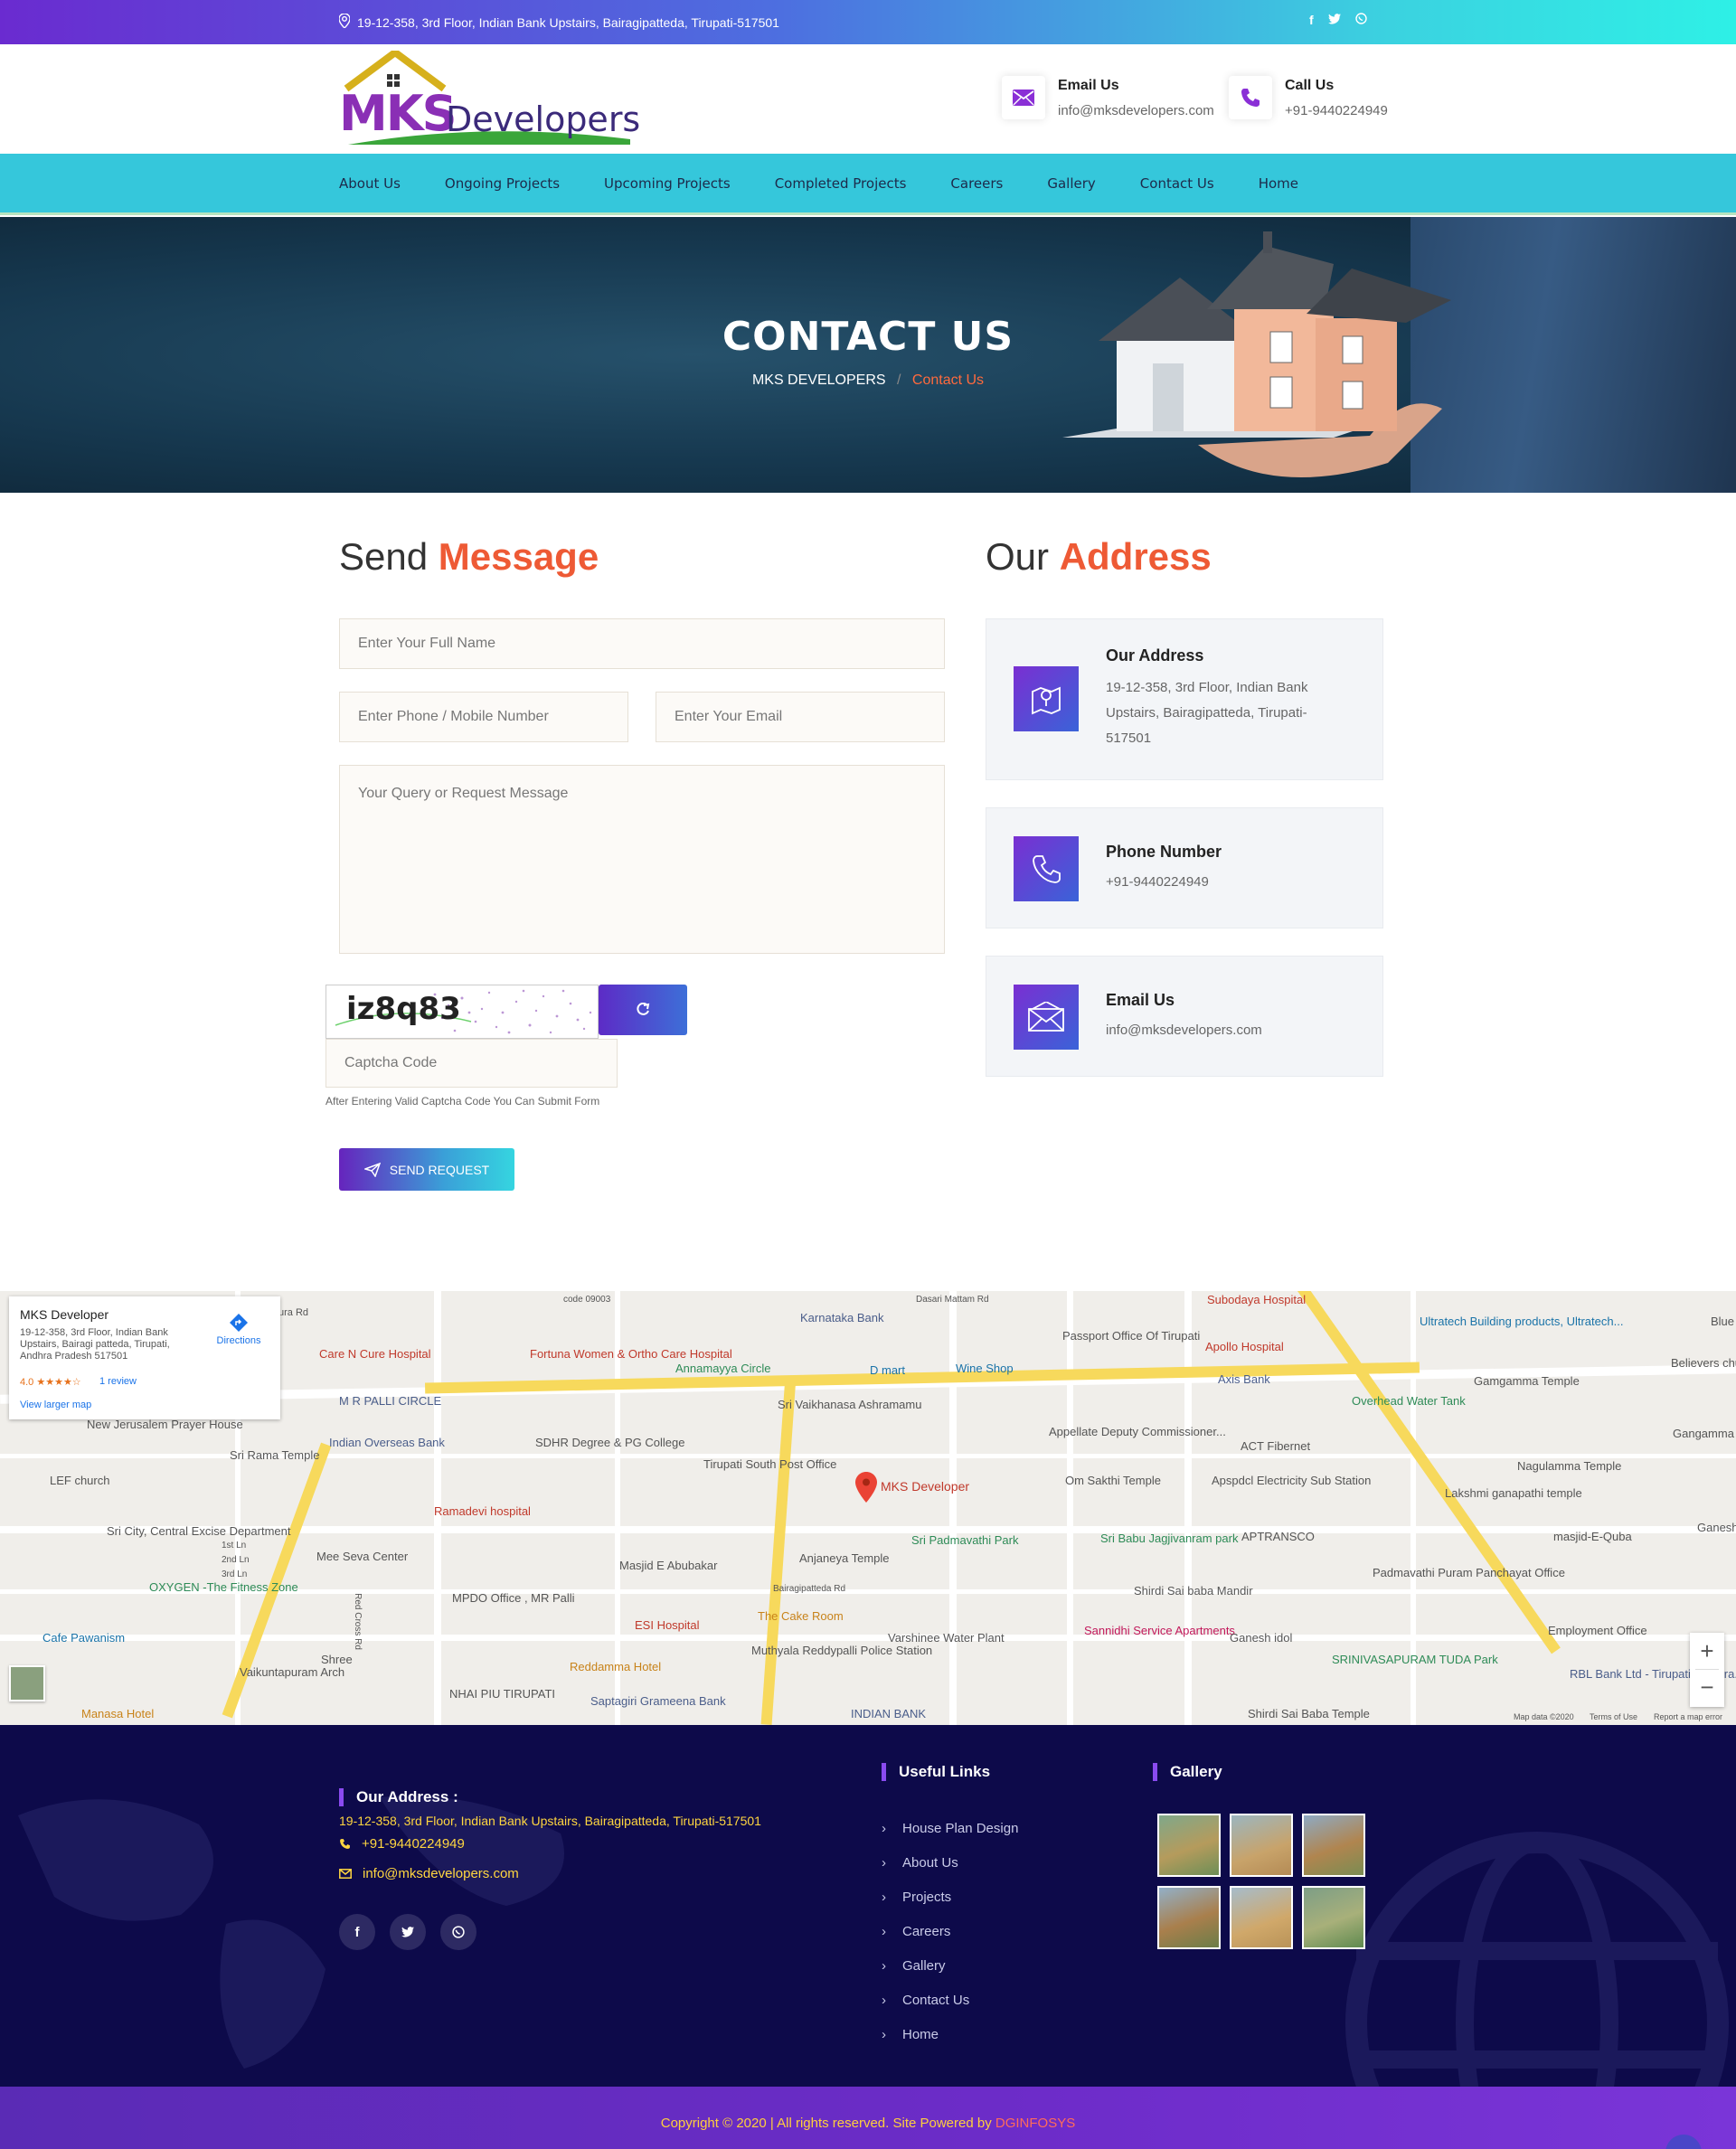  I want to click on breadcrumb-current: Contact Us, so click(948, 380).